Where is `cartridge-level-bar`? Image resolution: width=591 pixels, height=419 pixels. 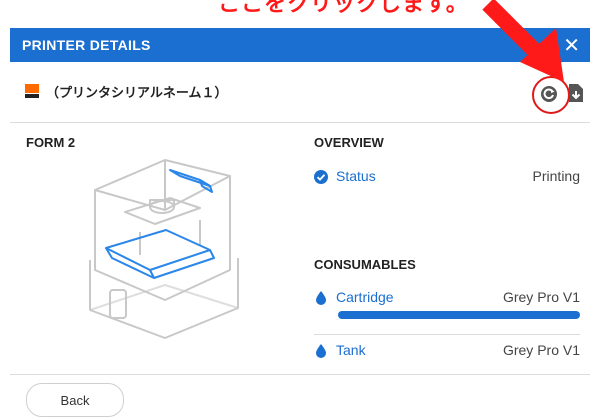 cartridge-level-bar is located at coordinates (459, 315).